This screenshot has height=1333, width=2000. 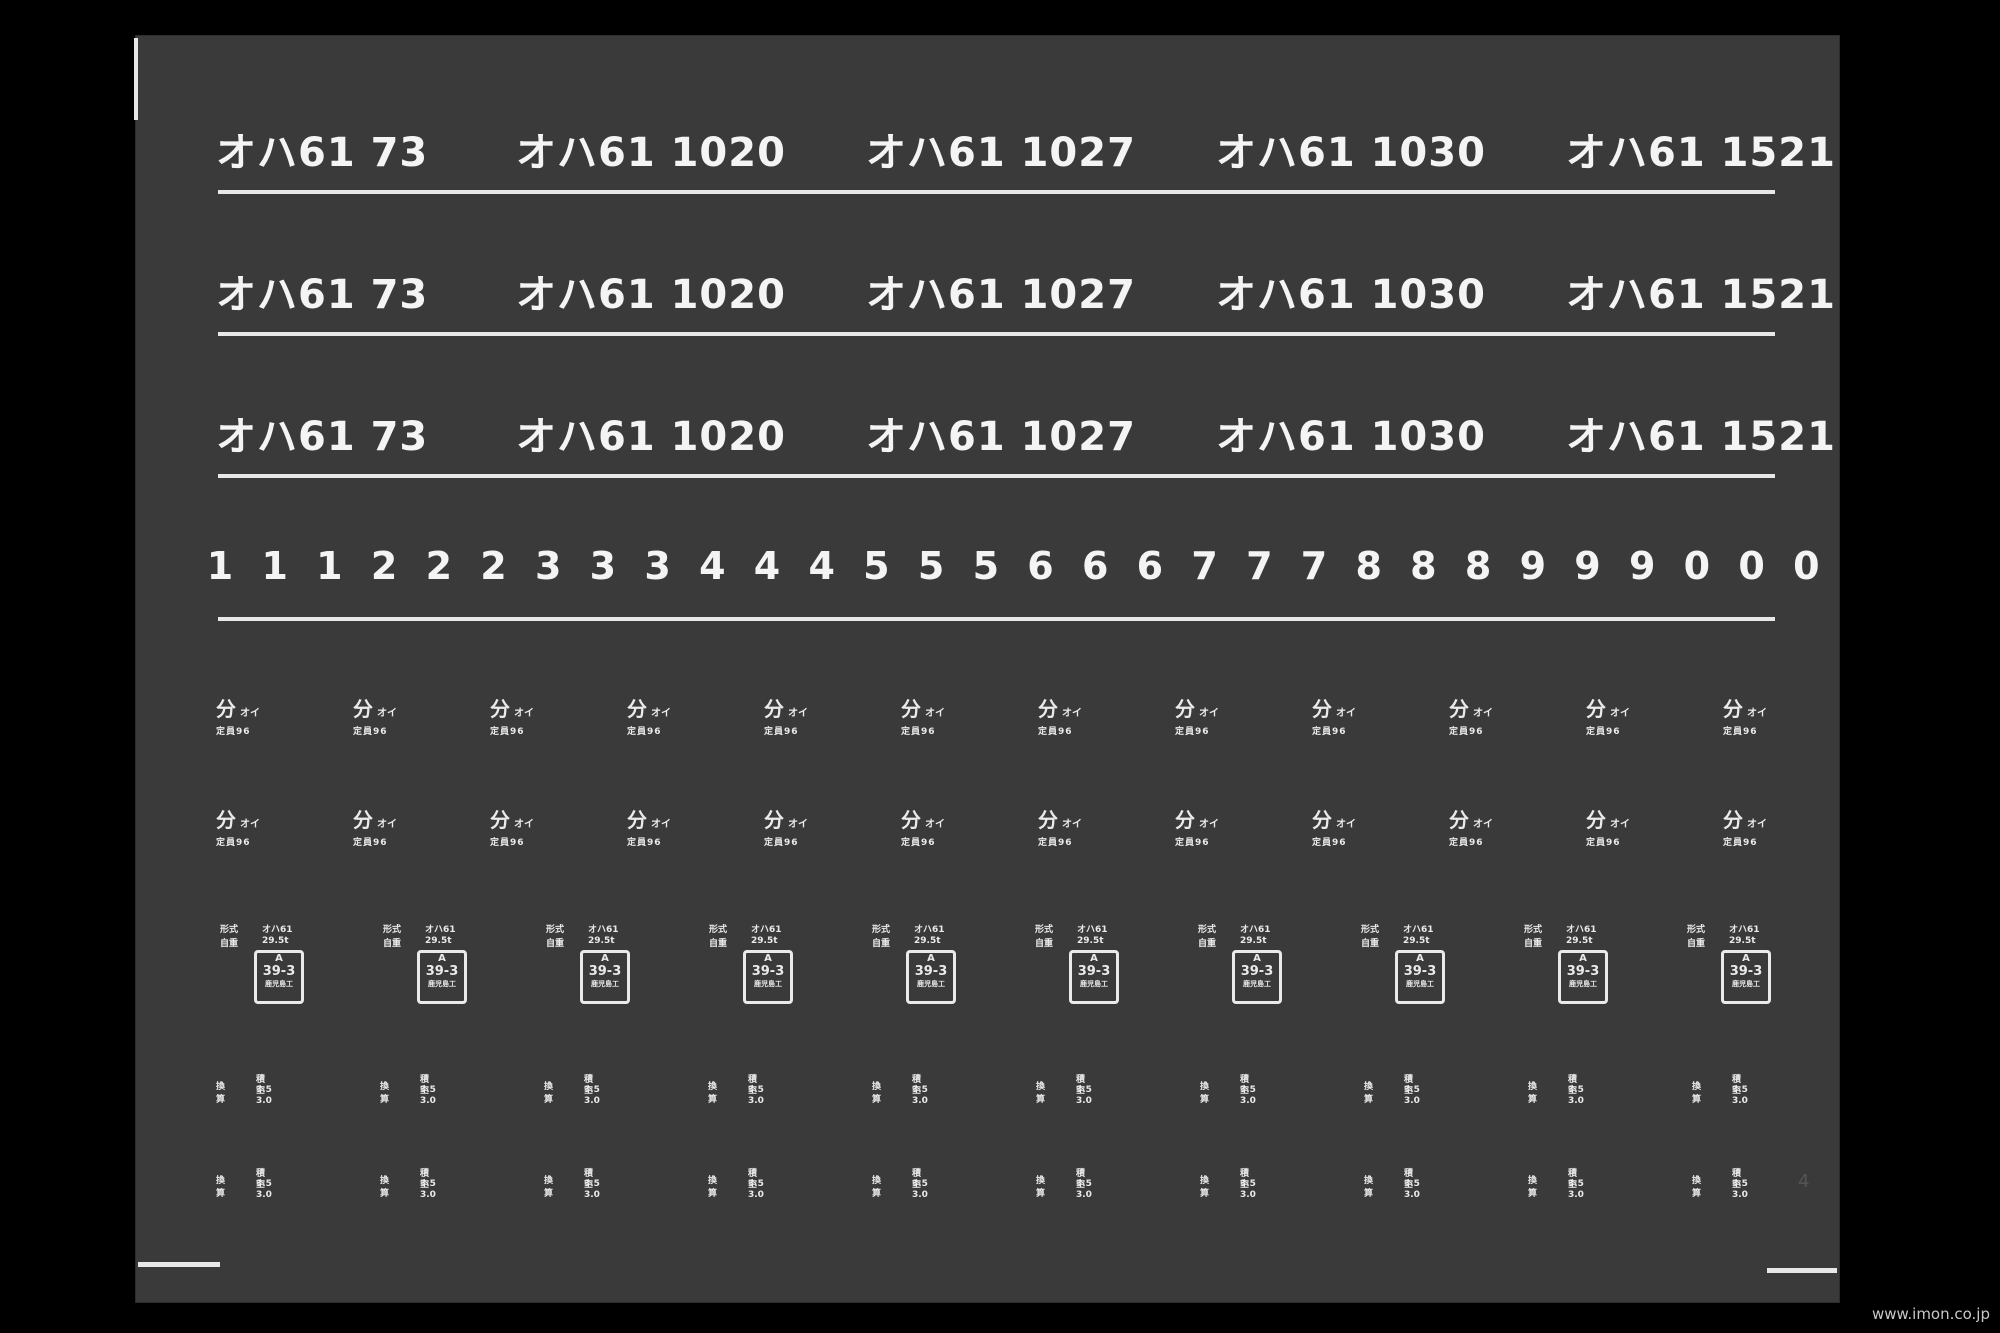 I want to click on number-plate: オハ61 1030, so click(x=1351, y=437).